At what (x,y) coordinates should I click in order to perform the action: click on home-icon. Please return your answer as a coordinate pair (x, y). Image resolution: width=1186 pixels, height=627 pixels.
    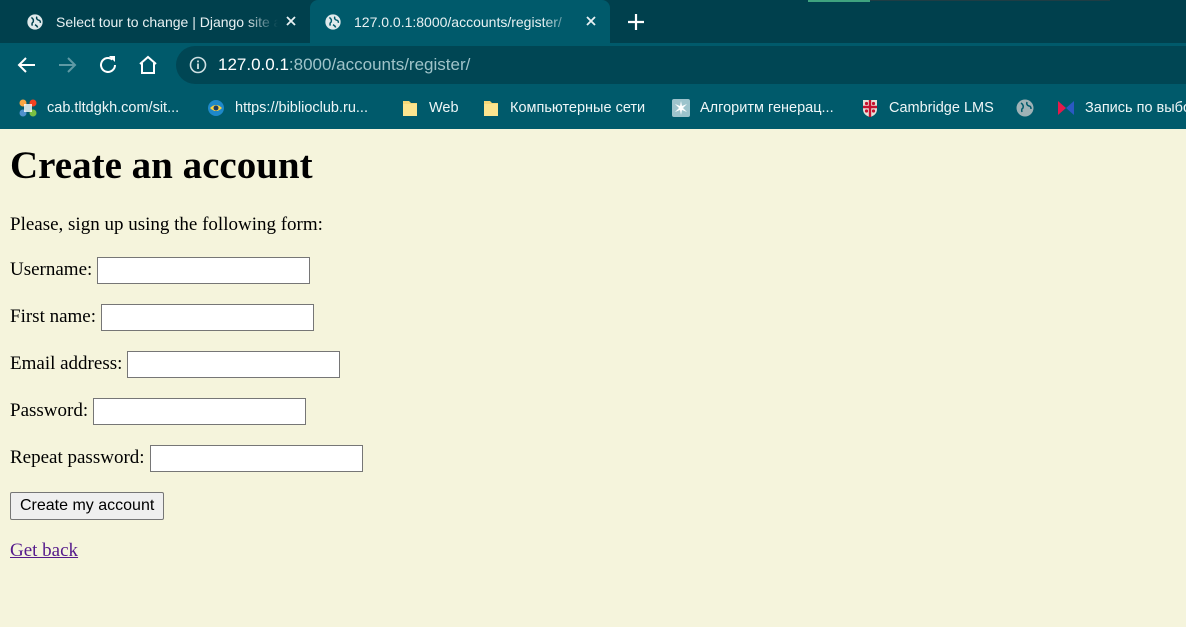
    Looking at the image, I should click on (148, 65).